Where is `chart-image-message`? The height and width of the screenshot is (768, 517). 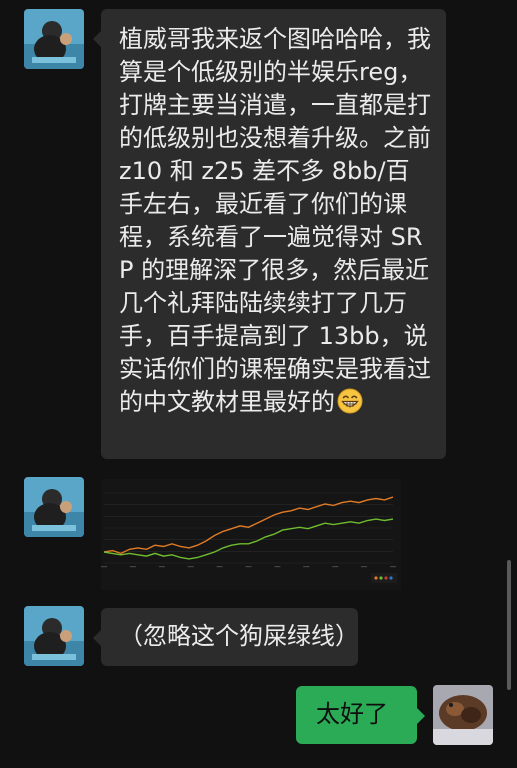
chart-image-message is located at coordinates (251, 534).